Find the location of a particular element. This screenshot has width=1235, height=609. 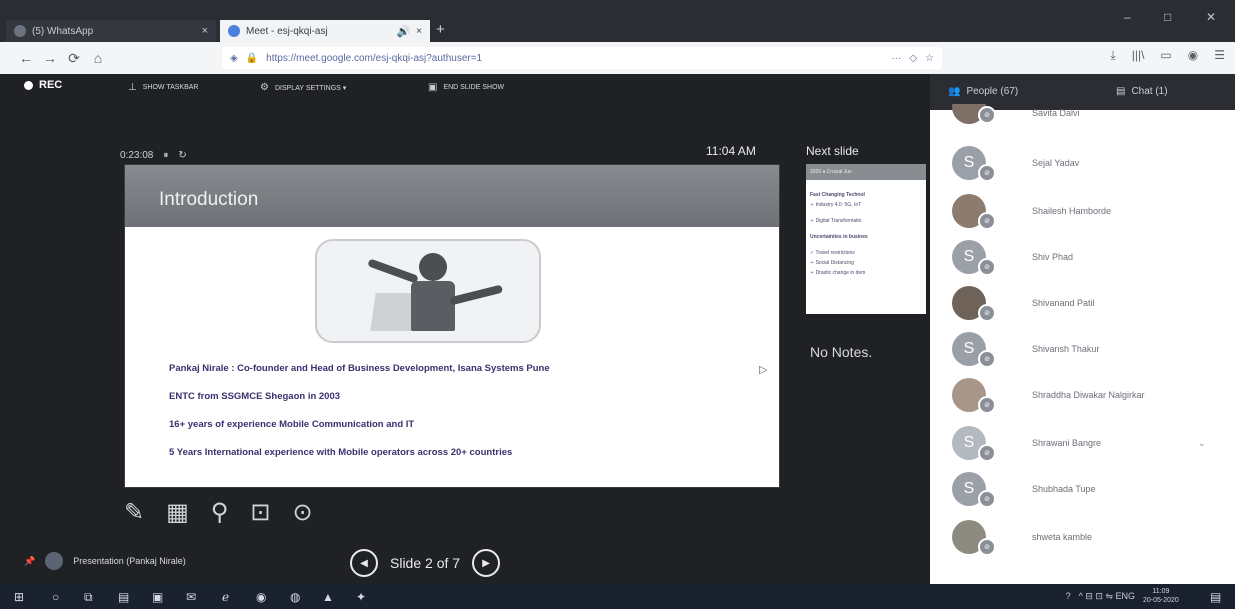

new-tab-button: + is located at coordinates (440, 29).